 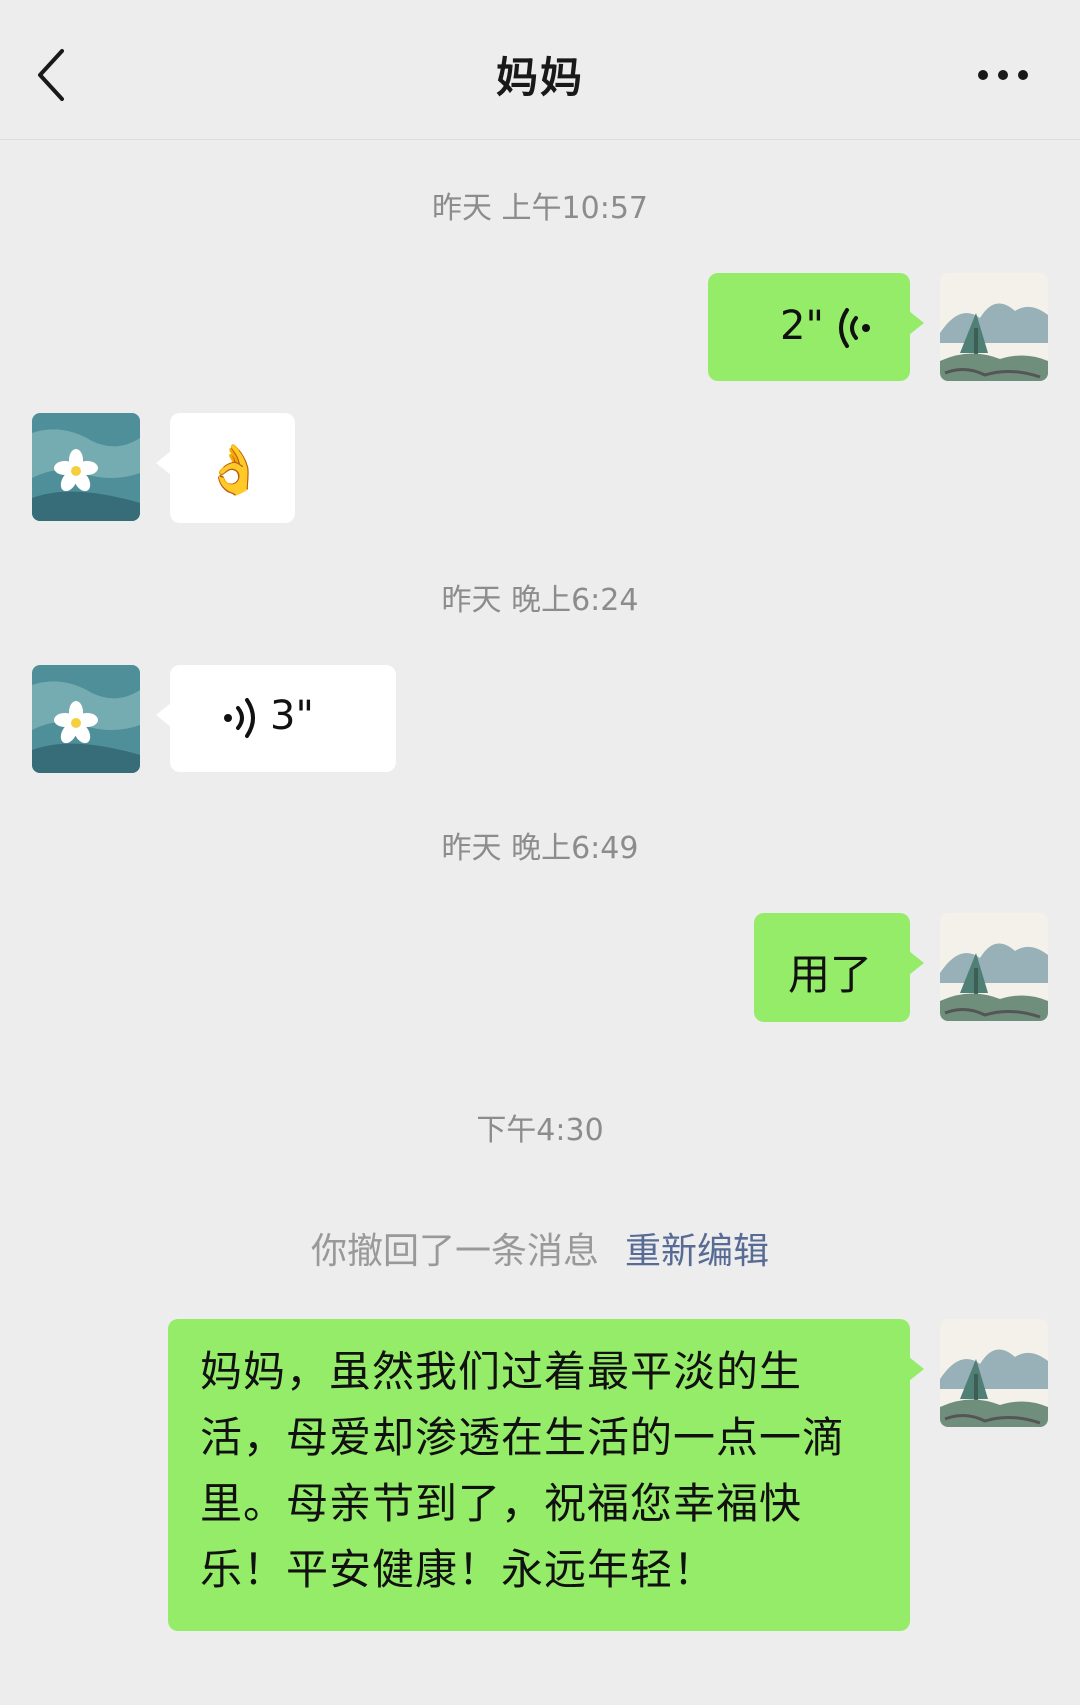 I want to click on voice-message-incoming: 3", so click(x=276, y=718).